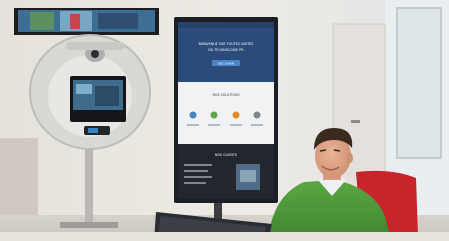  I want to click on signage-header, so click(226, 52).